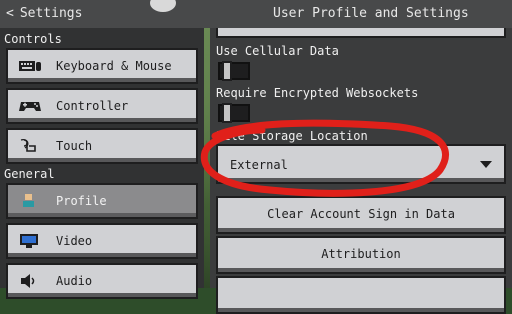 This screenshot has width=512, height=314. Describe the element at coordinates (361, 33) in the screenshot. I see `partial-button-top` at that location.